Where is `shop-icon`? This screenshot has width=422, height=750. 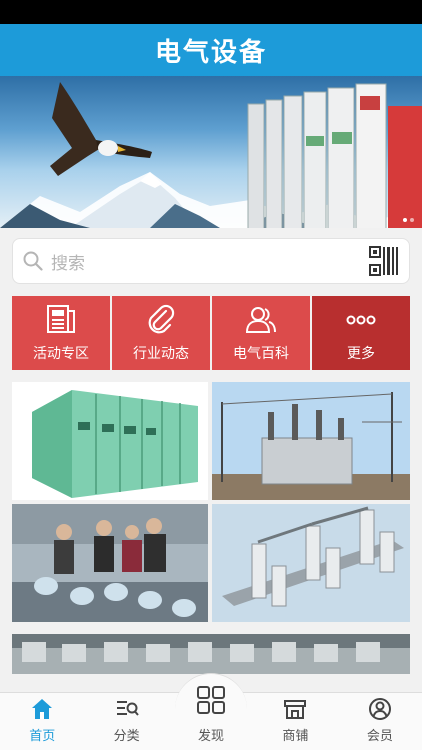 shop-icon is located at coordinates (295, 709).